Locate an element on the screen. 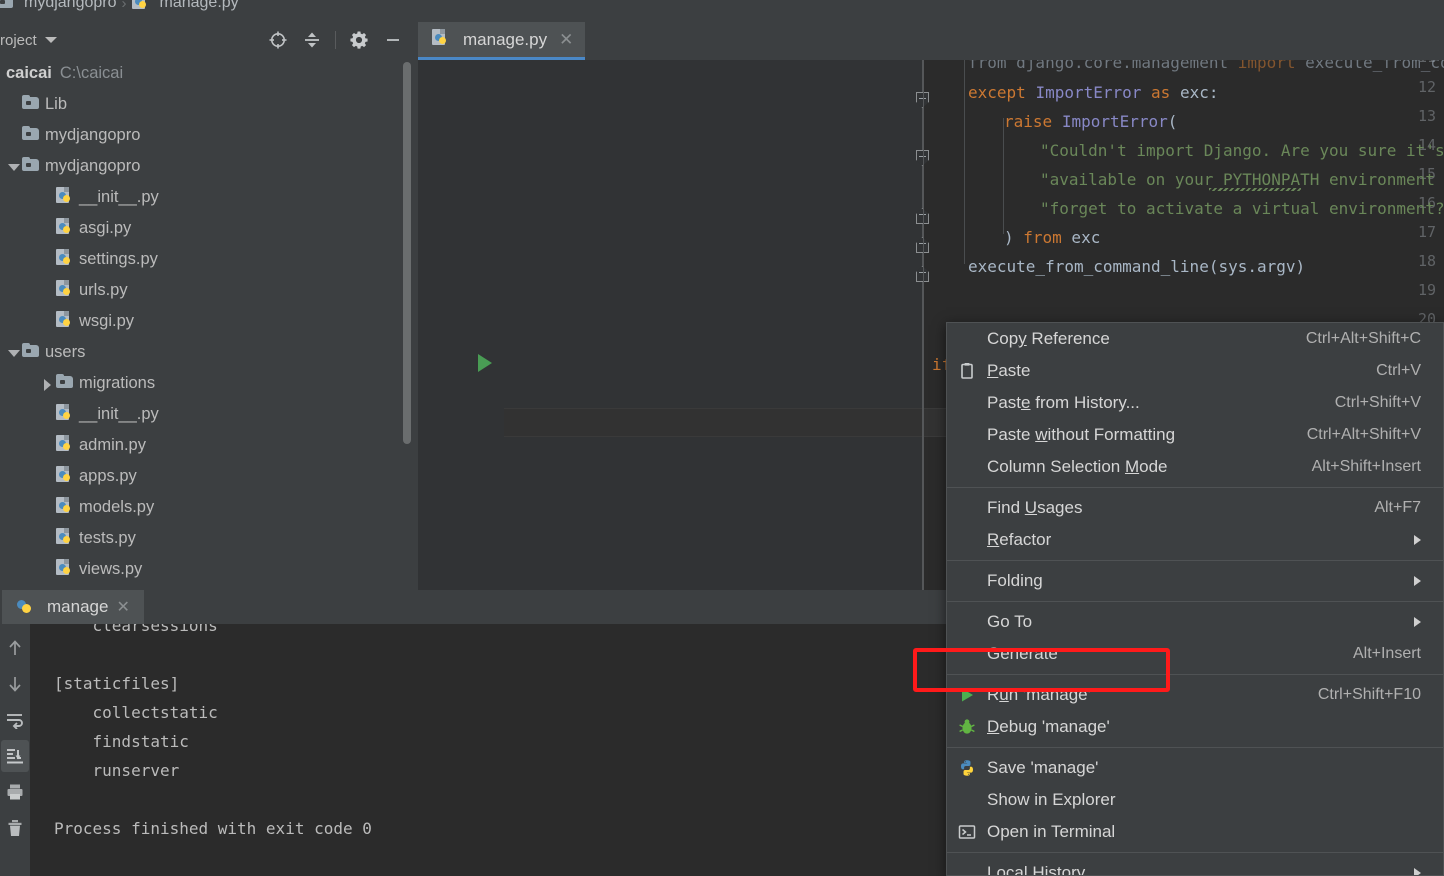 Image resolution: width=1444 pixels, height=876 pixels. gear-icon is located at coordinates (359, 40).